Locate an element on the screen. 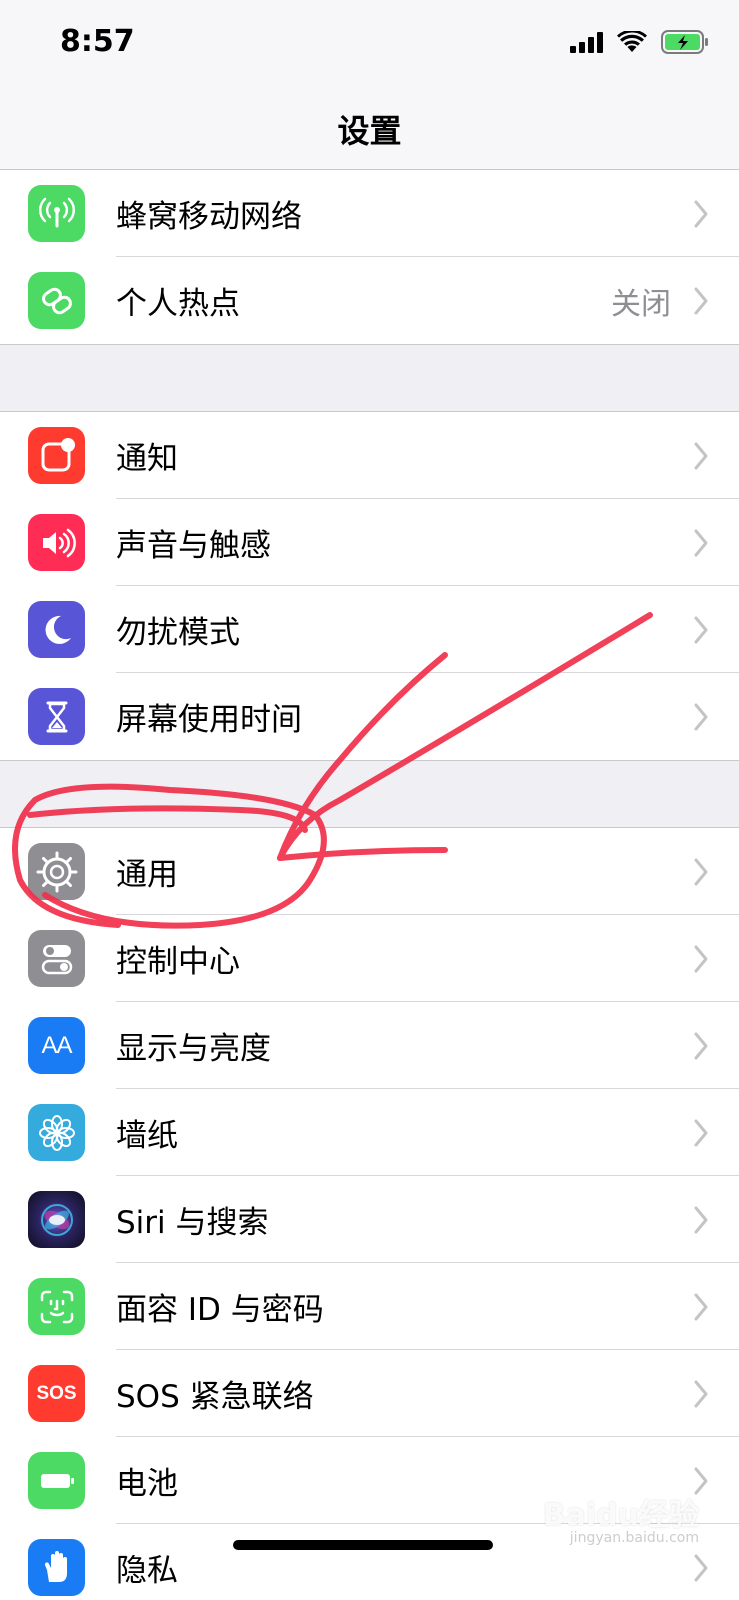 The width and height of the screenshot is (739, 1600). settings-row-label: 通知 is located at coordinates (147, 459).